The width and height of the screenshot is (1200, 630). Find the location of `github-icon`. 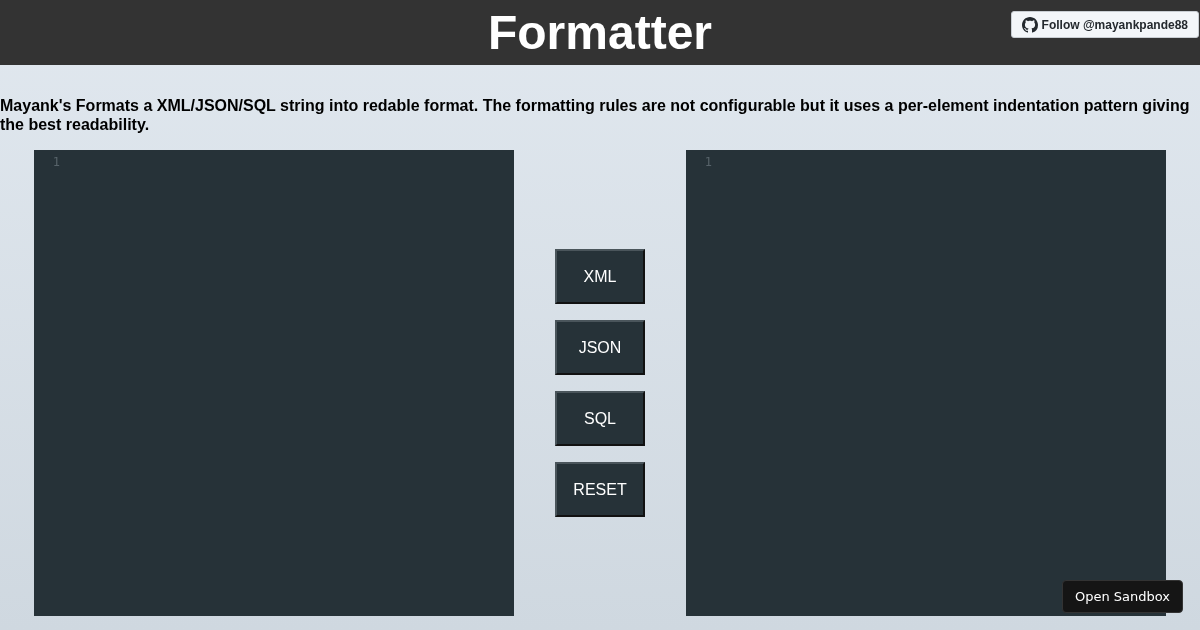

github-icon is located at coordinates (1029, 24).